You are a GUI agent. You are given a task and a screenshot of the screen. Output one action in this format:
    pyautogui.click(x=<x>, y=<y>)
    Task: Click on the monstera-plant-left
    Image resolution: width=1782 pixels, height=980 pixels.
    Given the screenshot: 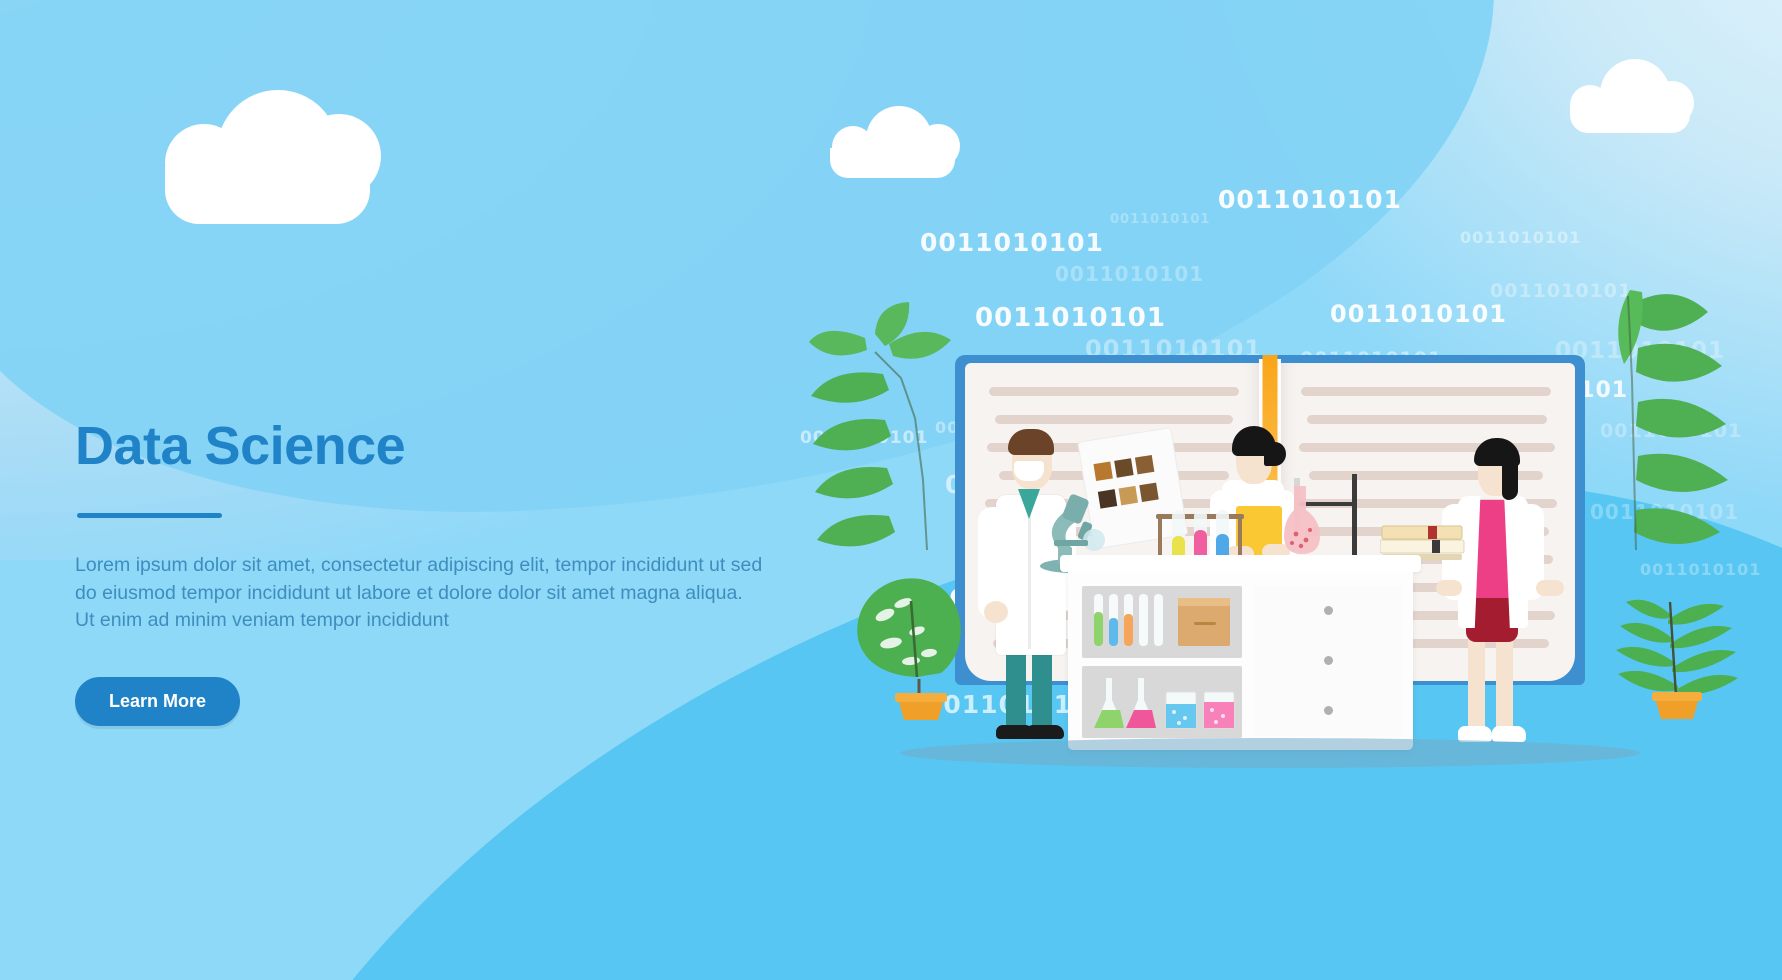 What is the action you would take?
    pyautogui.click(x=909, y=649)
    